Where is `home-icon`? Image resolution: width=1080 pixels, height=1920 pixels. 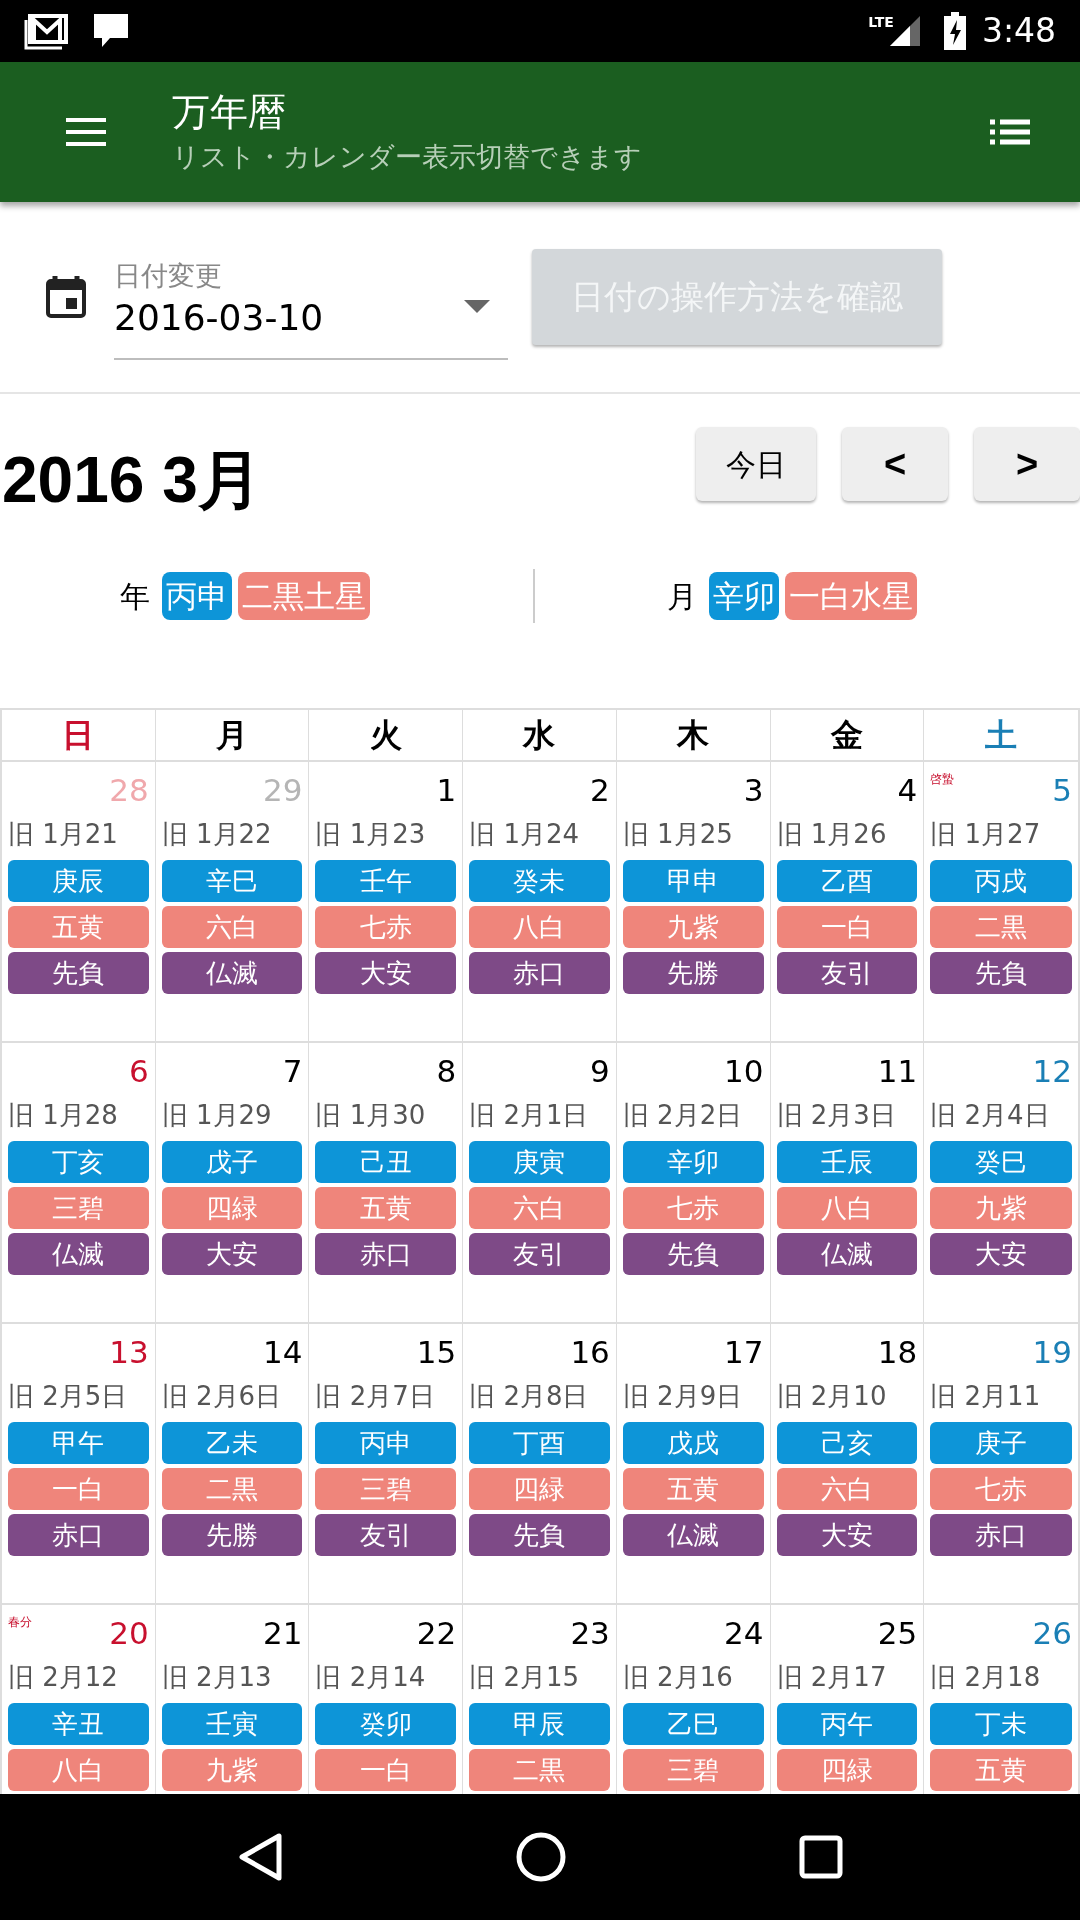 home-icon is located at coordinates (541, 1857).